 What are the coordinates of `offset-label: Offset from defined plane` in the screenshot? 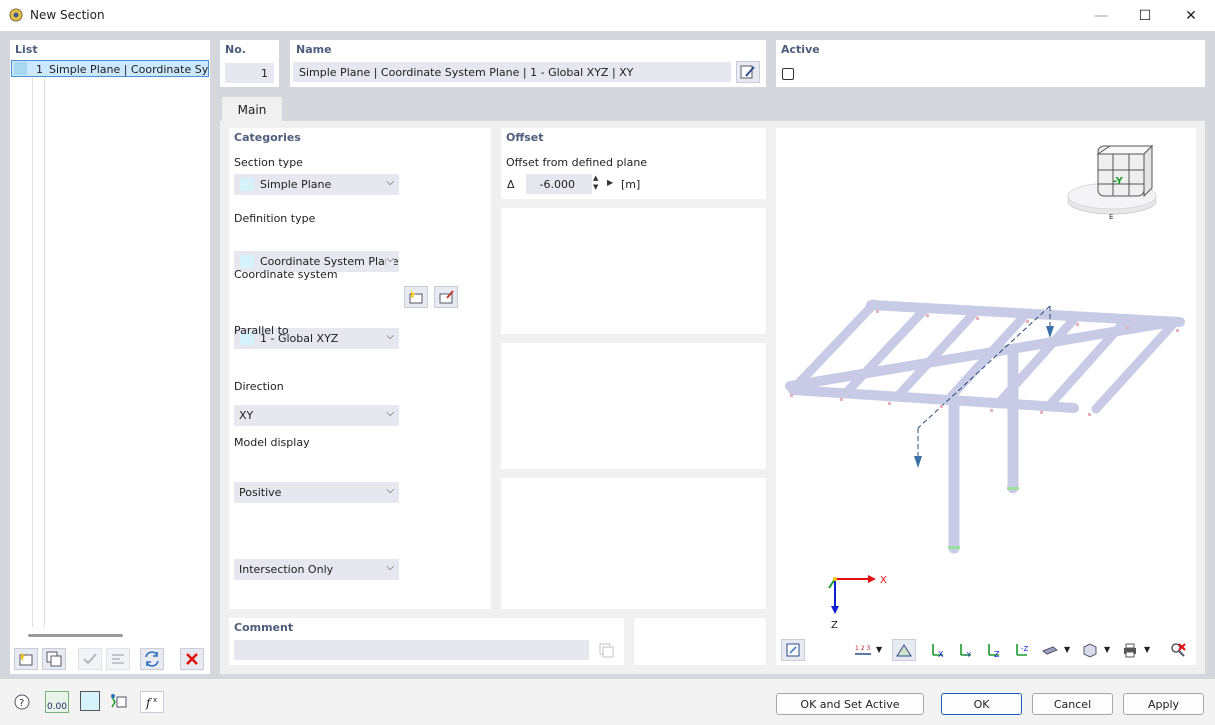 It's located at (577, 162).